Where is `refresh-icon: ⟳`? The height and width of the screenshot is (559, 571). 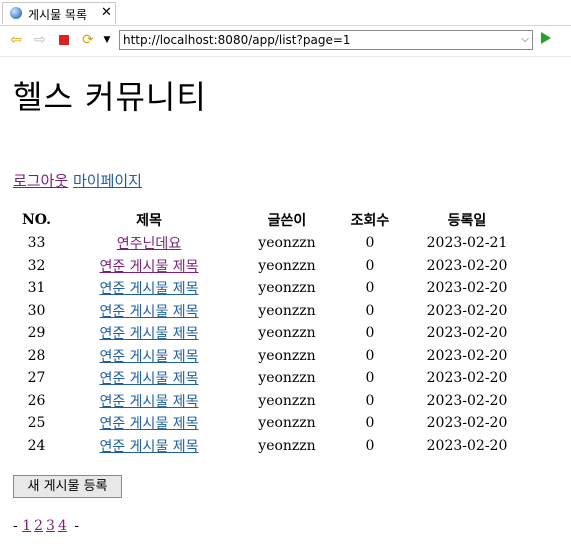
refresh-icon: ⟳ is located at coordinates (88, 40).